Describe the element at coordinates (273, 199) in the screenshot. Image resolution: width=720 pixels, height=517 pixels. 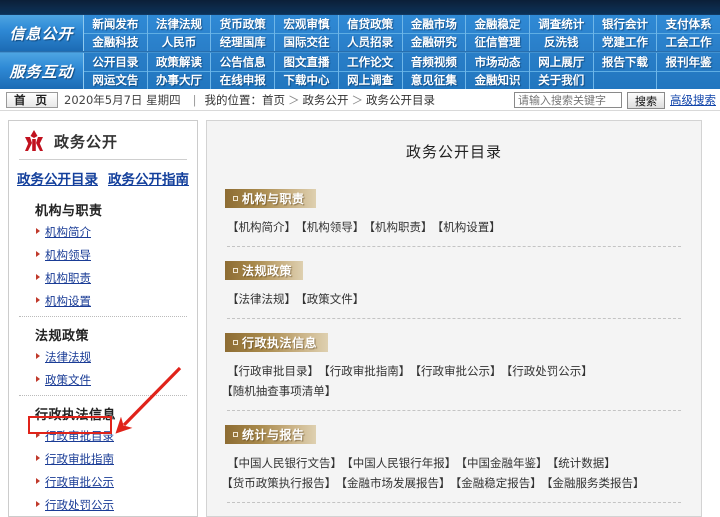
I see `section-badge-label: 机构与职责` at that location.